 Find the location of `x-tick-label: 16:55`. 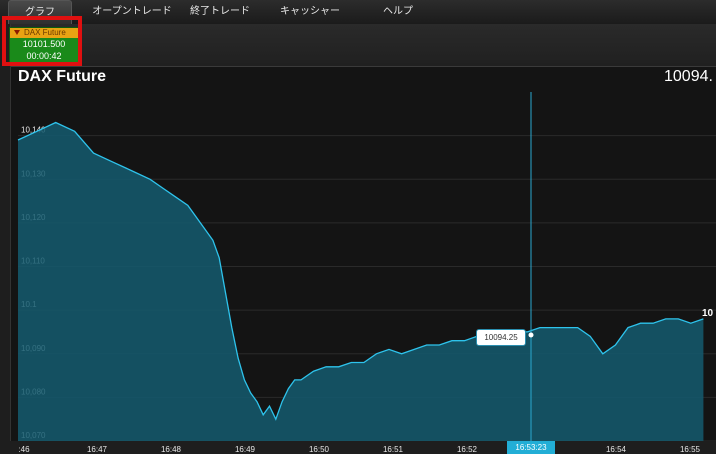

x-tick-label: 16:55 is located at coordinates (690, 449).